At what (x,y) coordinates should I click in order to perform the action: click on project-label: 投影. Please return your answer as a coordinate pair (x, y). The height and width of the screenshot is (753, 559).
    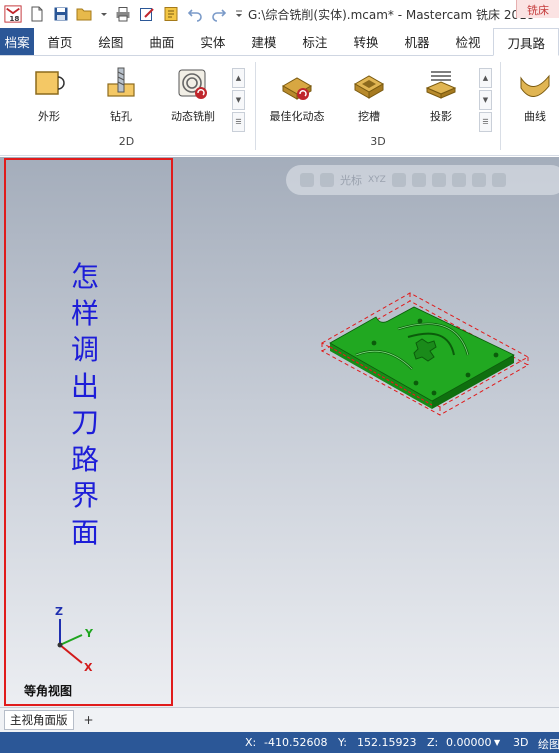
    Looking at the image, I should click on (441, 116).